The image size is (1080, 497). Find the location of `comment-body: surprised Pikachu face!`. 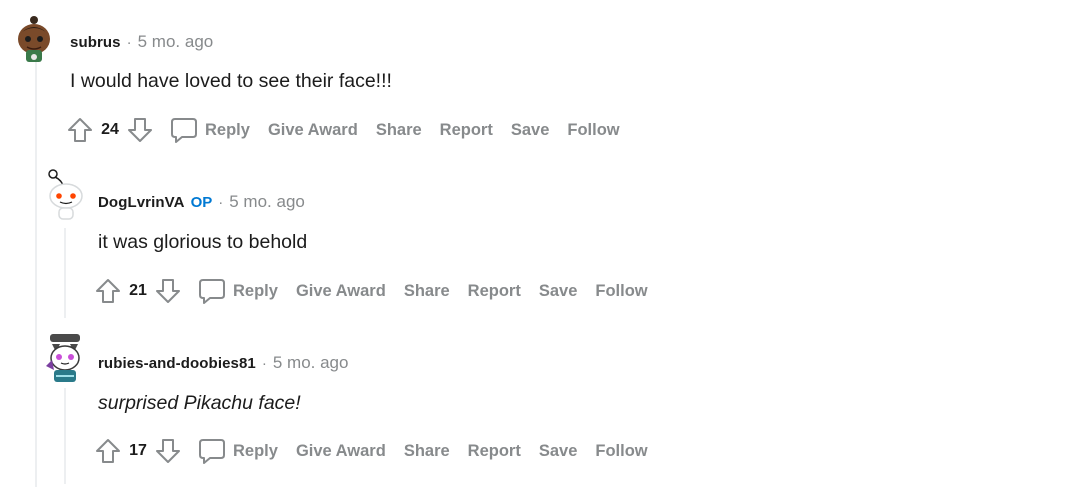

comment-body: surprised Pikachu face! is located at coordinates (199, 403).